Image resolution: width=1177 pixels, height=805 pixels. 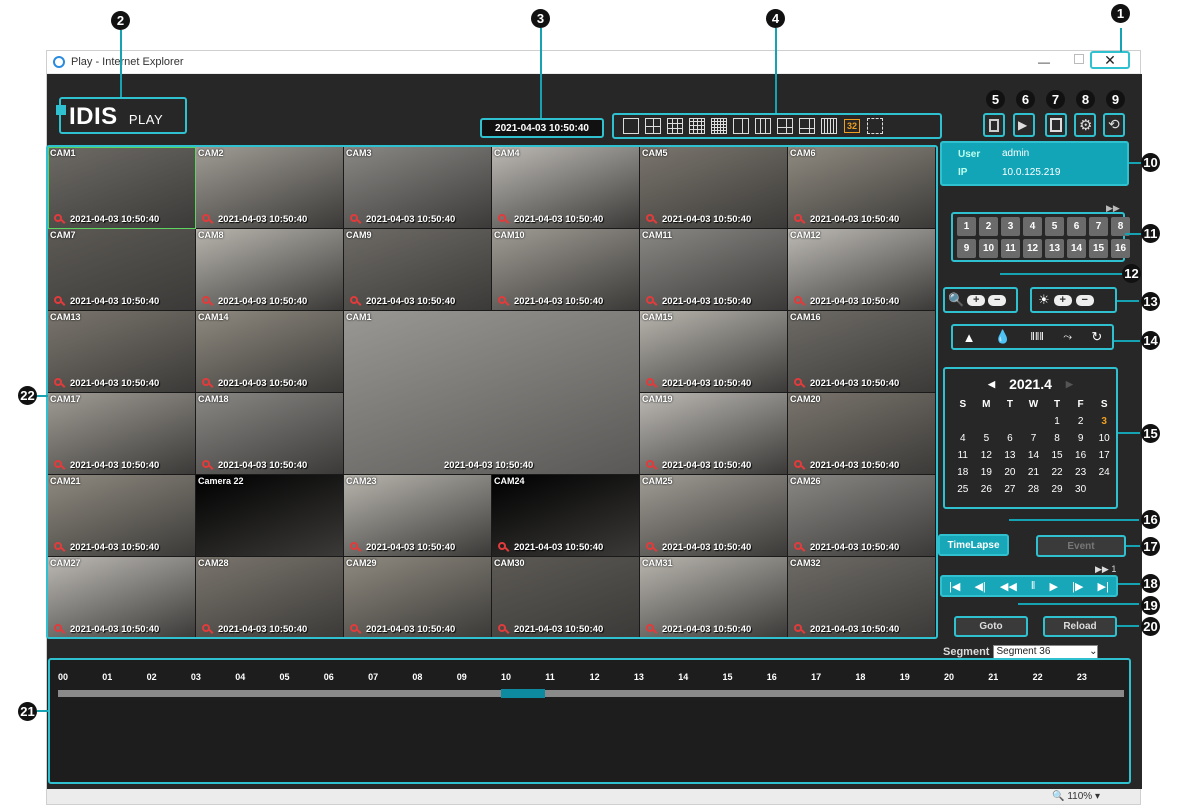 I want to click on last-frame-icon: ▶|, so click(x=1103, y=586).